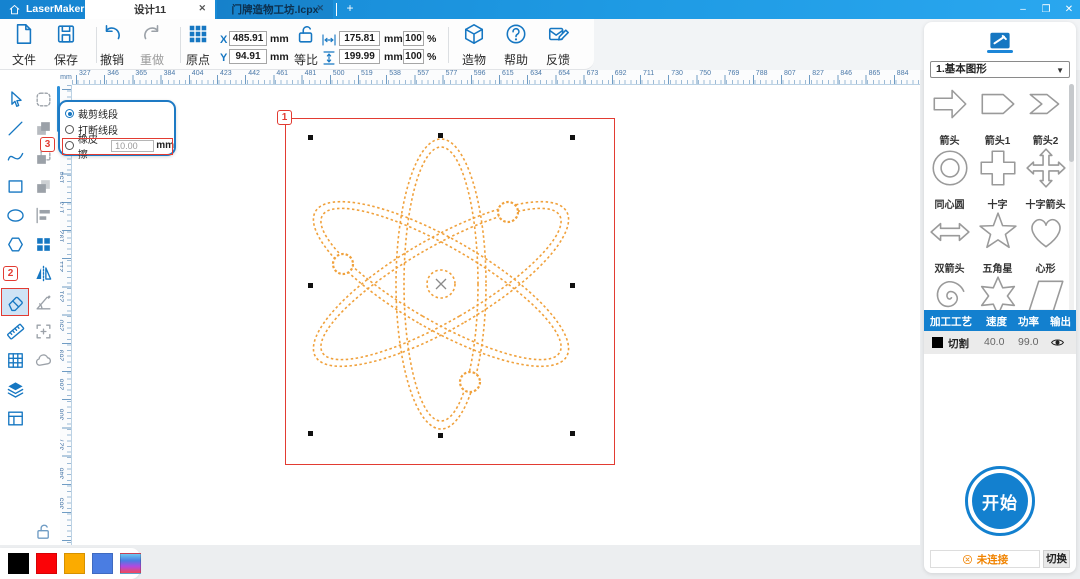  I want to click on popup-option-1: 裁剪线段, so click(91, 113).